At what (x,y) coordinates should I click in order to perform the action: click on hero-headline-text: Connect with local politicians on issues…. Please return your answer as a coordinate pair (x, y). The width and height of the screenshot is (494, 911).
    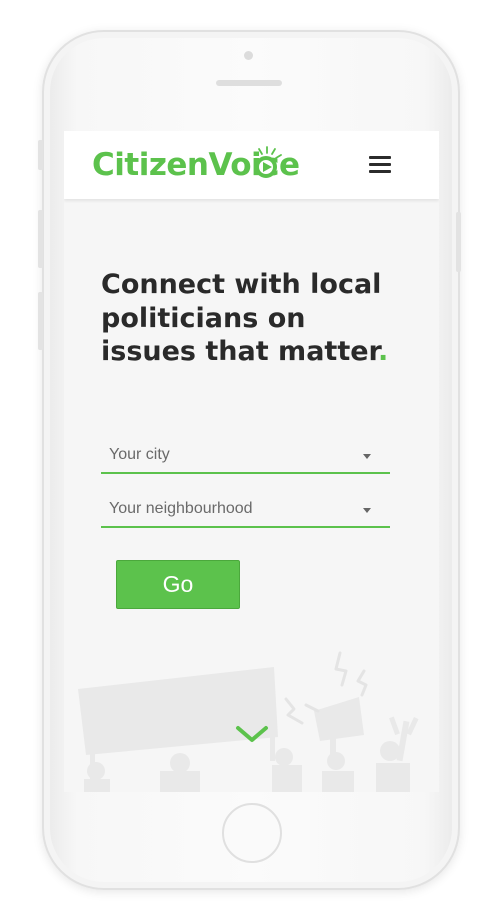
    Looking at the image, I should click on (241, 318).